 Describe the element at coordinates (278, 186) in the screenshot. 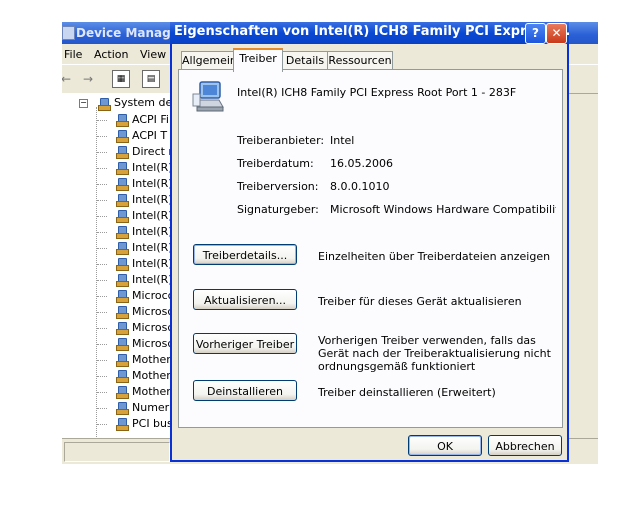

I see `driver-version-label: Treiberversion:` at that location.